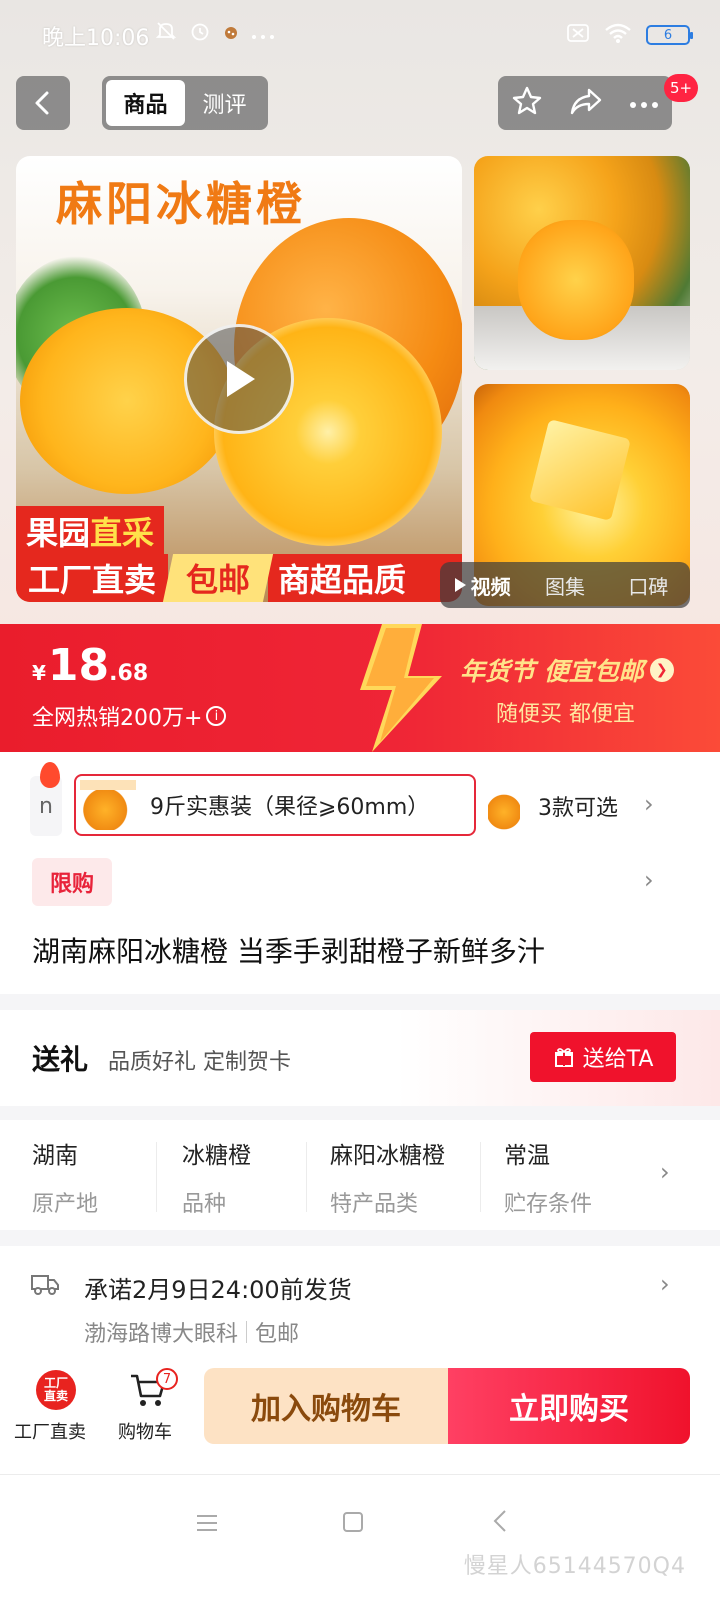 This screenshot has width=720, height=1600. What do you see at coordinates (216, 716) in the screenshot?
I see `info-icon: i` at bounding box center [216, 716].